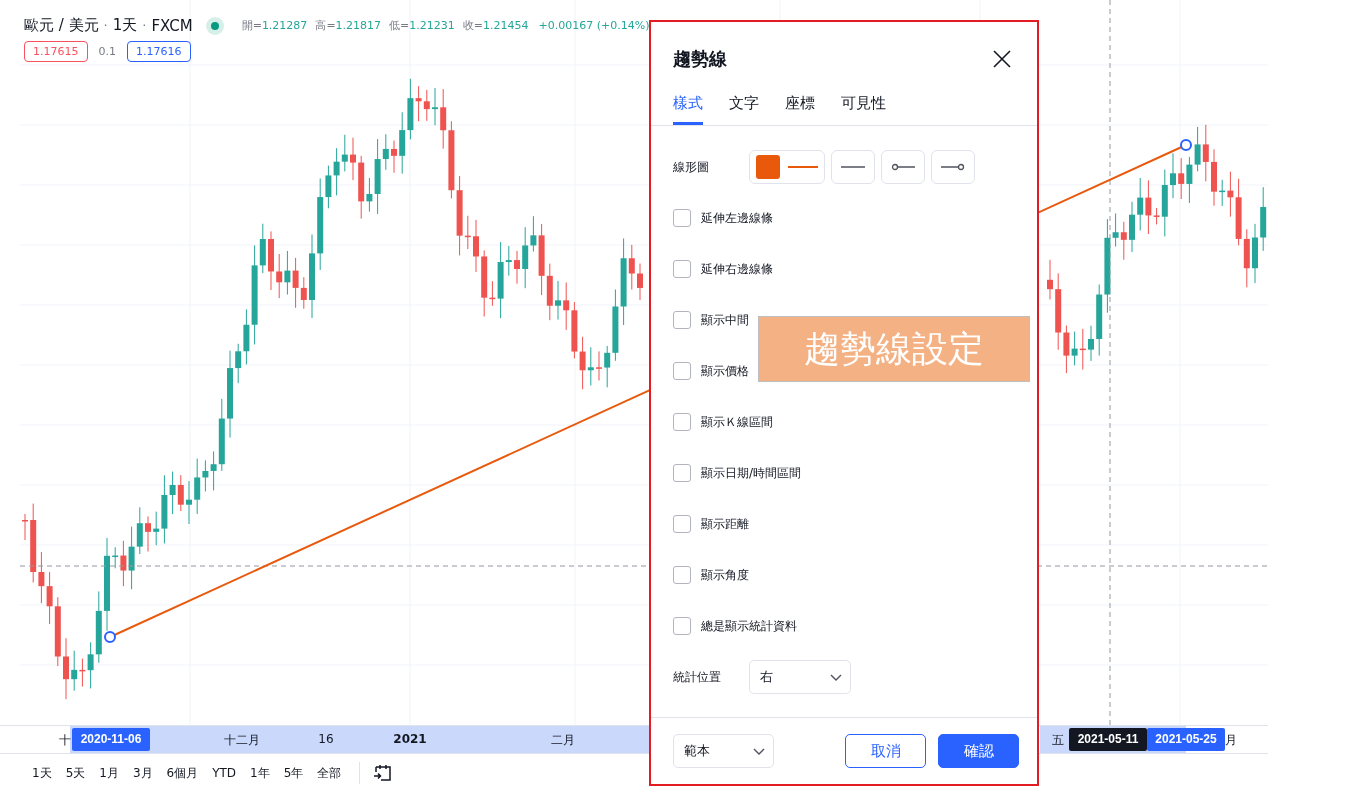 This screenshot has height=789, width=1360. Describe the element at coordinates (863, 108) in the screenshot. I see `dialog-tab: 可見性` at that location.